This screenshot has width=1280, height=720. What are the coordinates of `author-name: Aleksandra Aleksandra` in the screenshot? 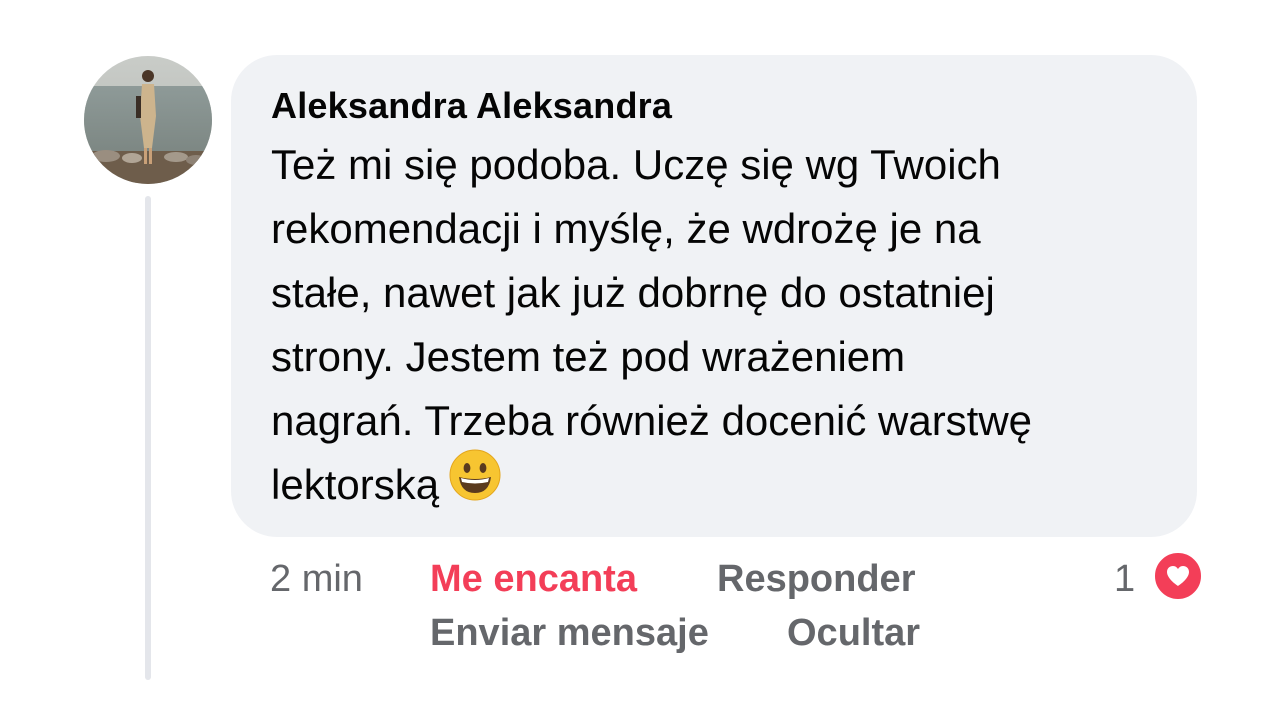 It's located at (714, 106).